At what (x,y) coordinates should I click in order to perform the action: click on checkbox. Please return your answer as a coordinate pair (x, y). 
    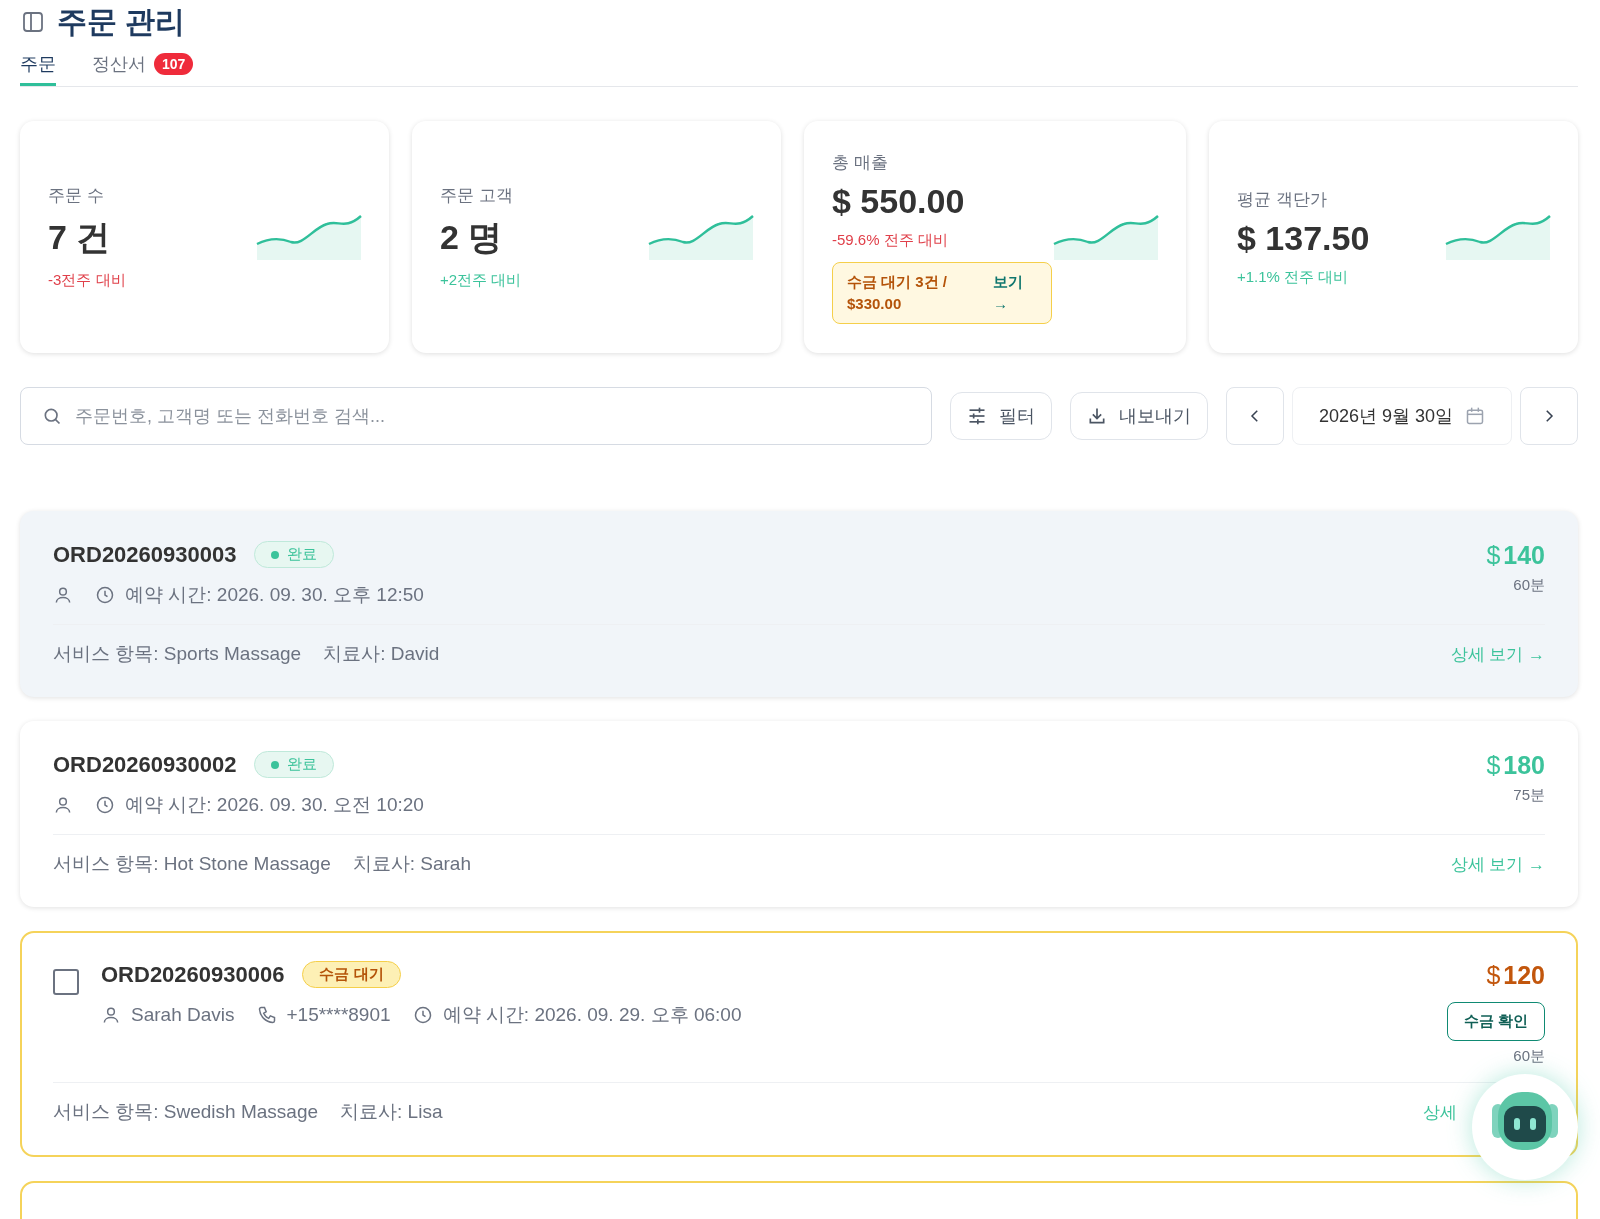
    Looking at the image, I should click on (66, 982).